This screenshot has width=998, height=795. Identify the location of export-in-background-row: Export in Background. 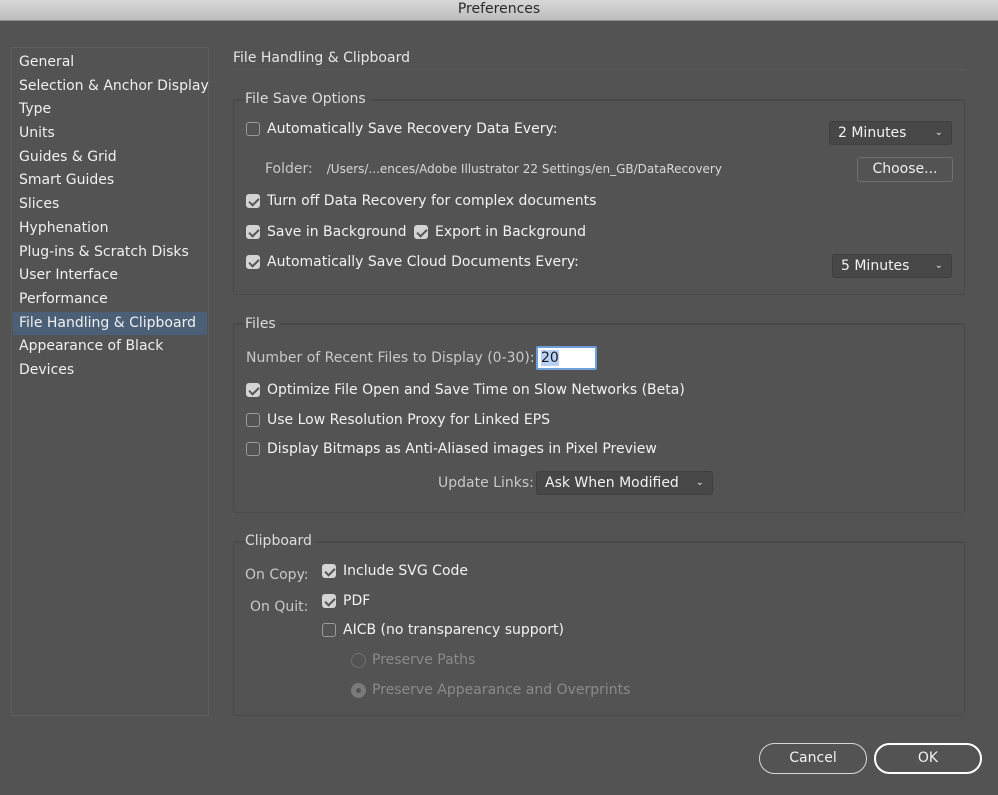
(500, 232).